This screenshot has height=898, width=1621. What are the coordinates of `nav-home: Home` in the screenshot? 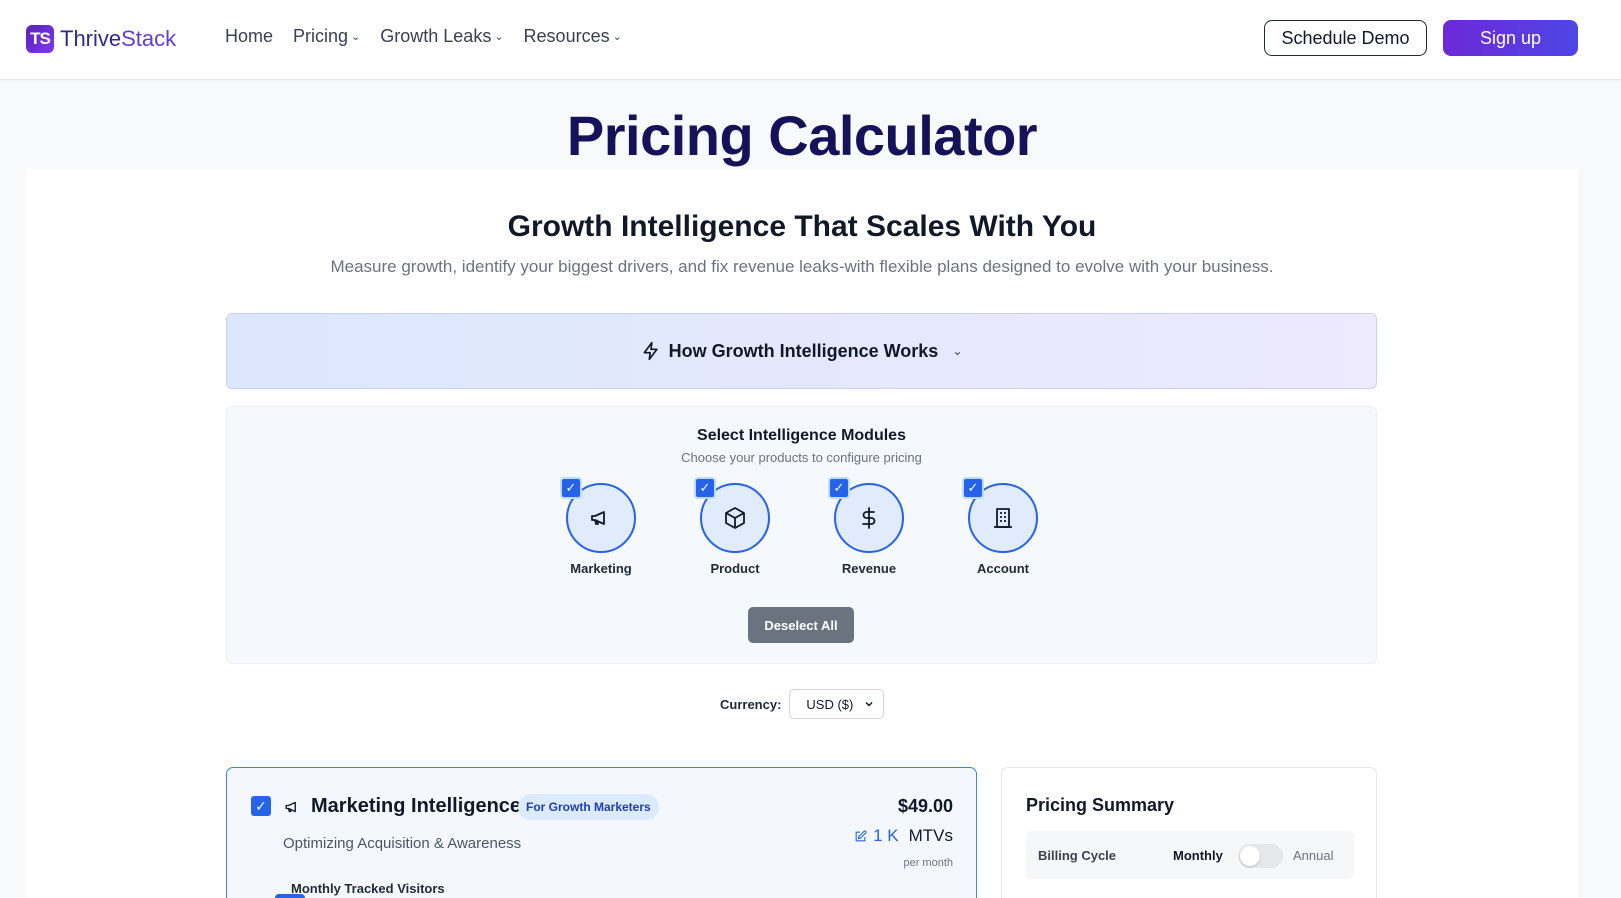 It's located at (249, 36).